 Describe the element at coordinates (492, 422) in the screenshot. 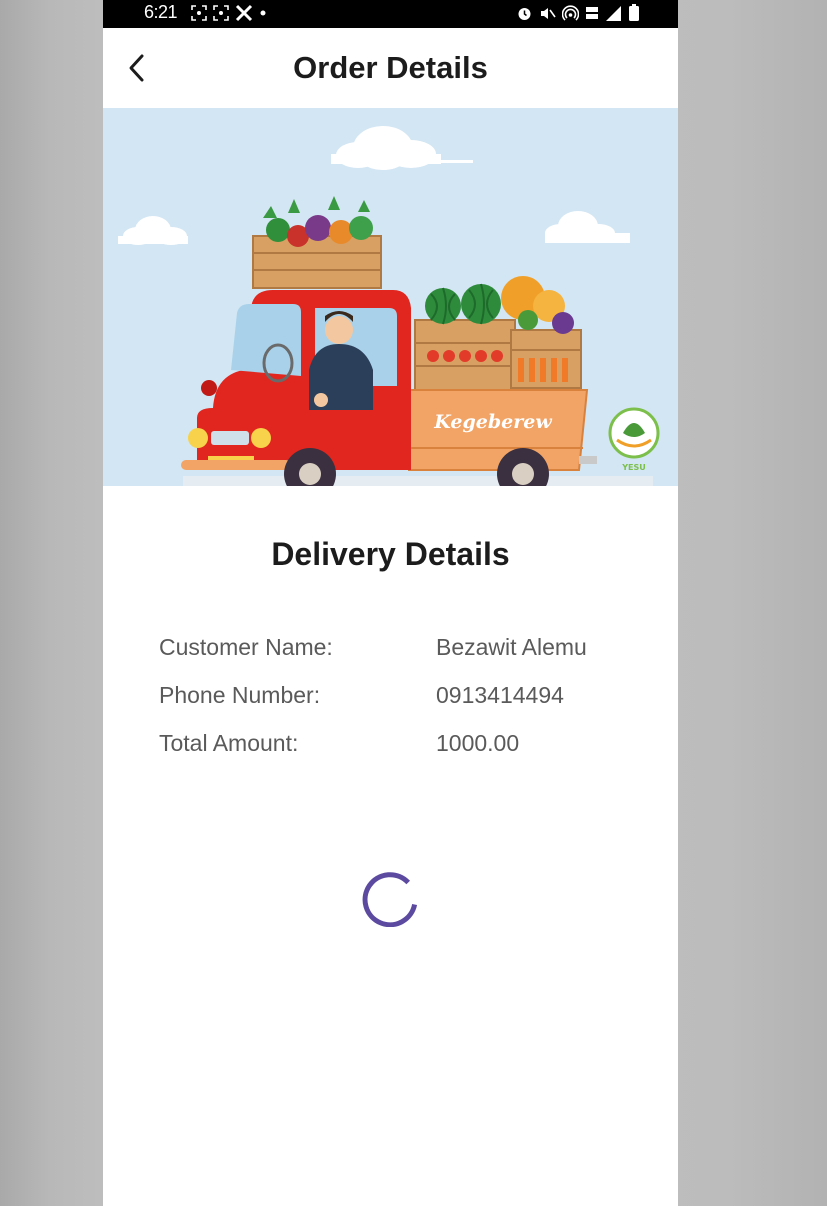

I see `truck-label: Kegeberew` at that location.